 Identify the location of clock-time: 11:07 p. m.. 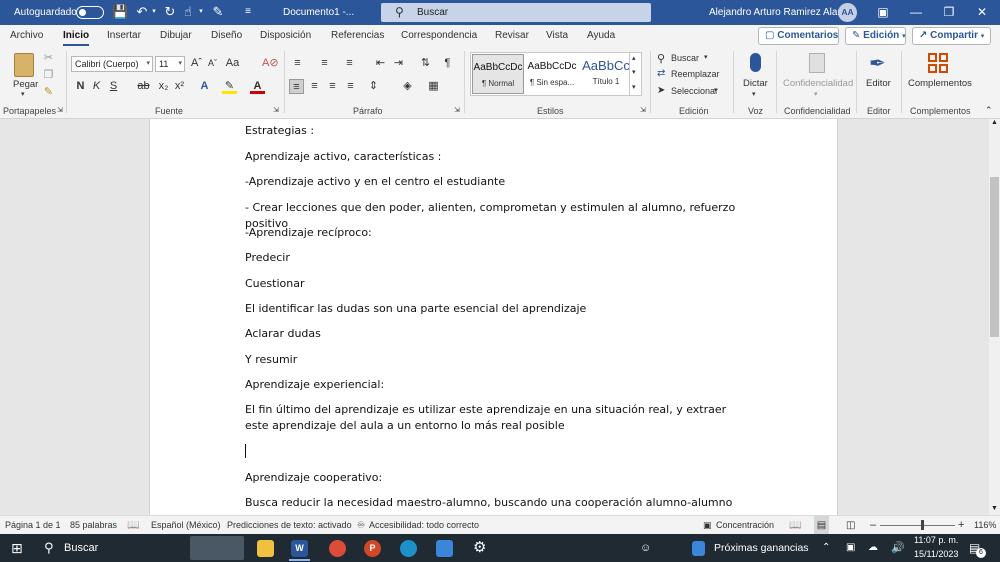
(936, 540).